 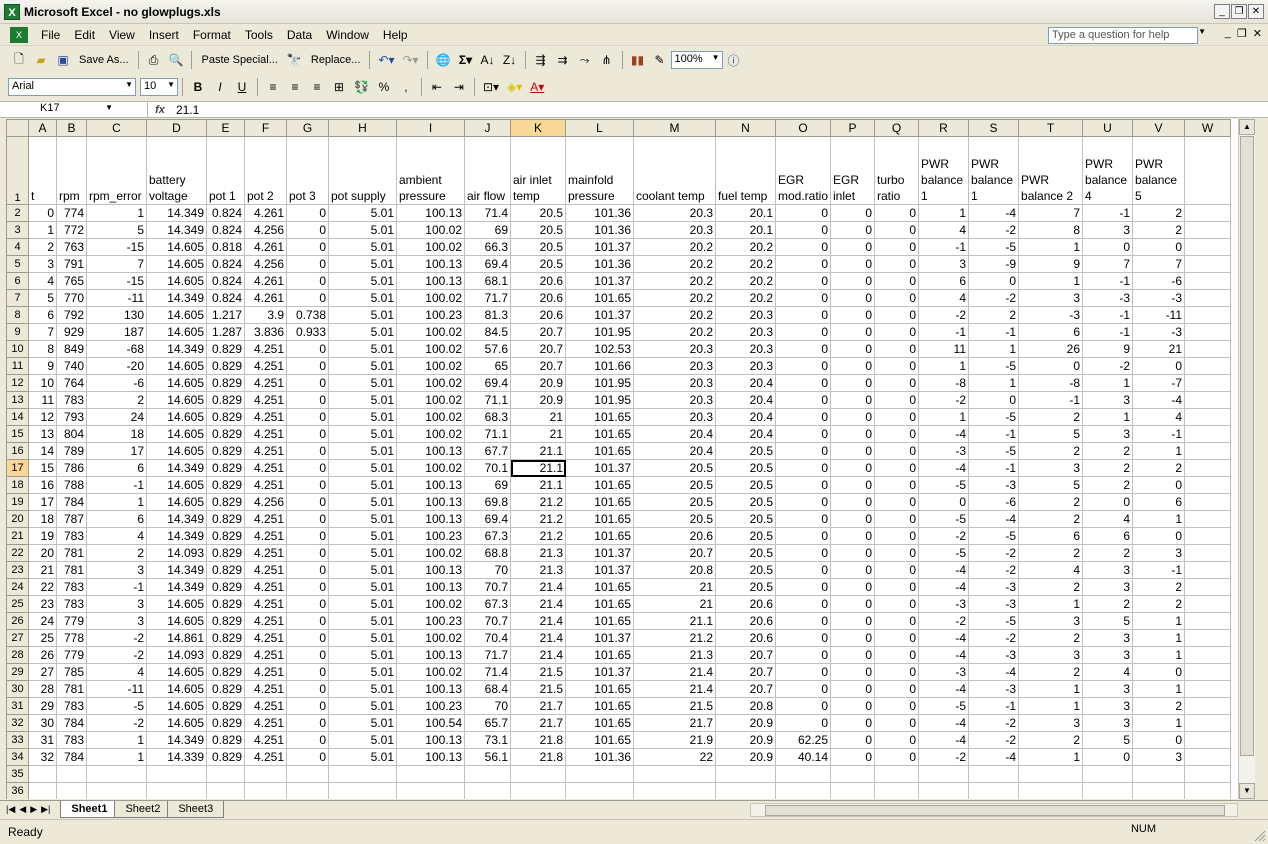 I want to click on header-cell: rpm_error, so click(x=116, y=170).